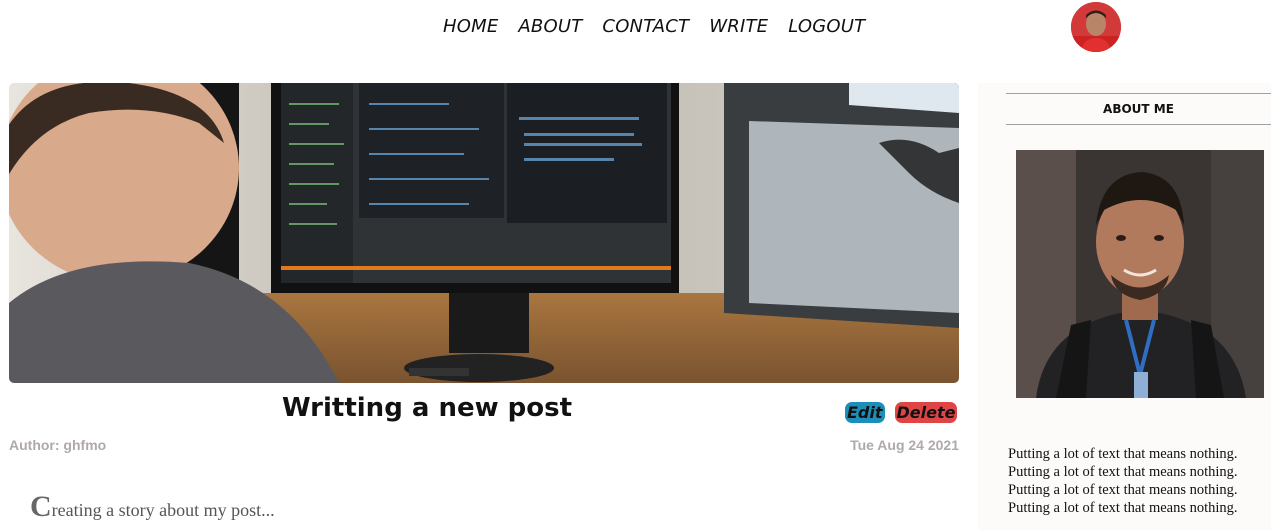 This screenshot has height=530, width=1271. What do you see at coordinates (826, 26) in the screenshot?
I see `nav-logout: LOGOUT` at bounding box center [826, 26].